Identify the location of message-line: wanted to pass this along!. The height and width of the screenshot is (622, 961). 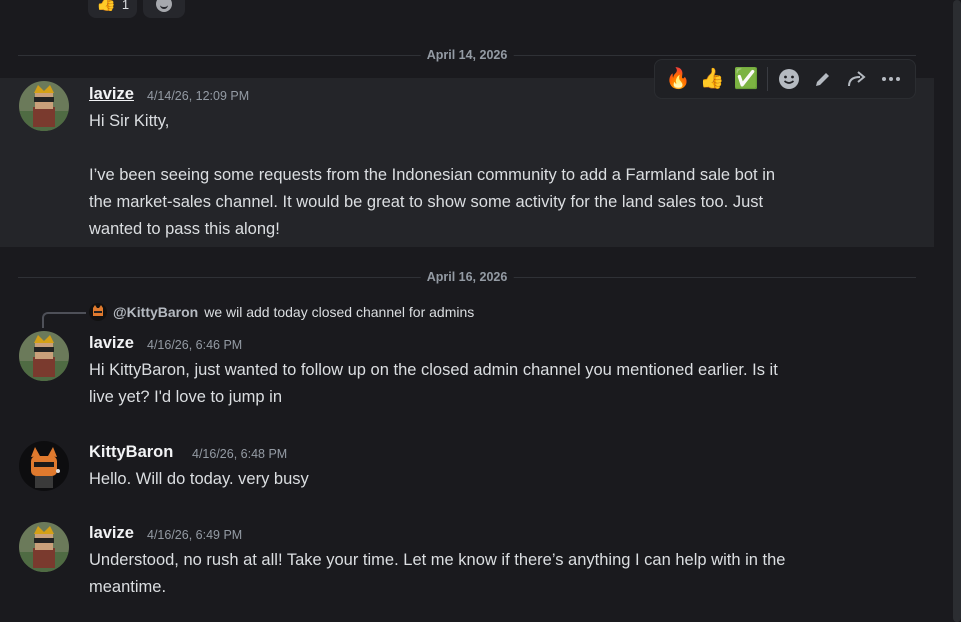
(184, 229).